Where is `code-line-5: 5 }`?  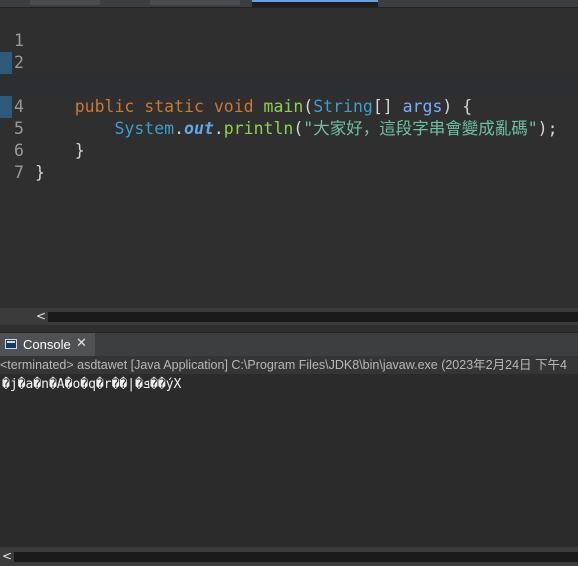 code-line-5: 5 } is located at coordinates (289, 128).